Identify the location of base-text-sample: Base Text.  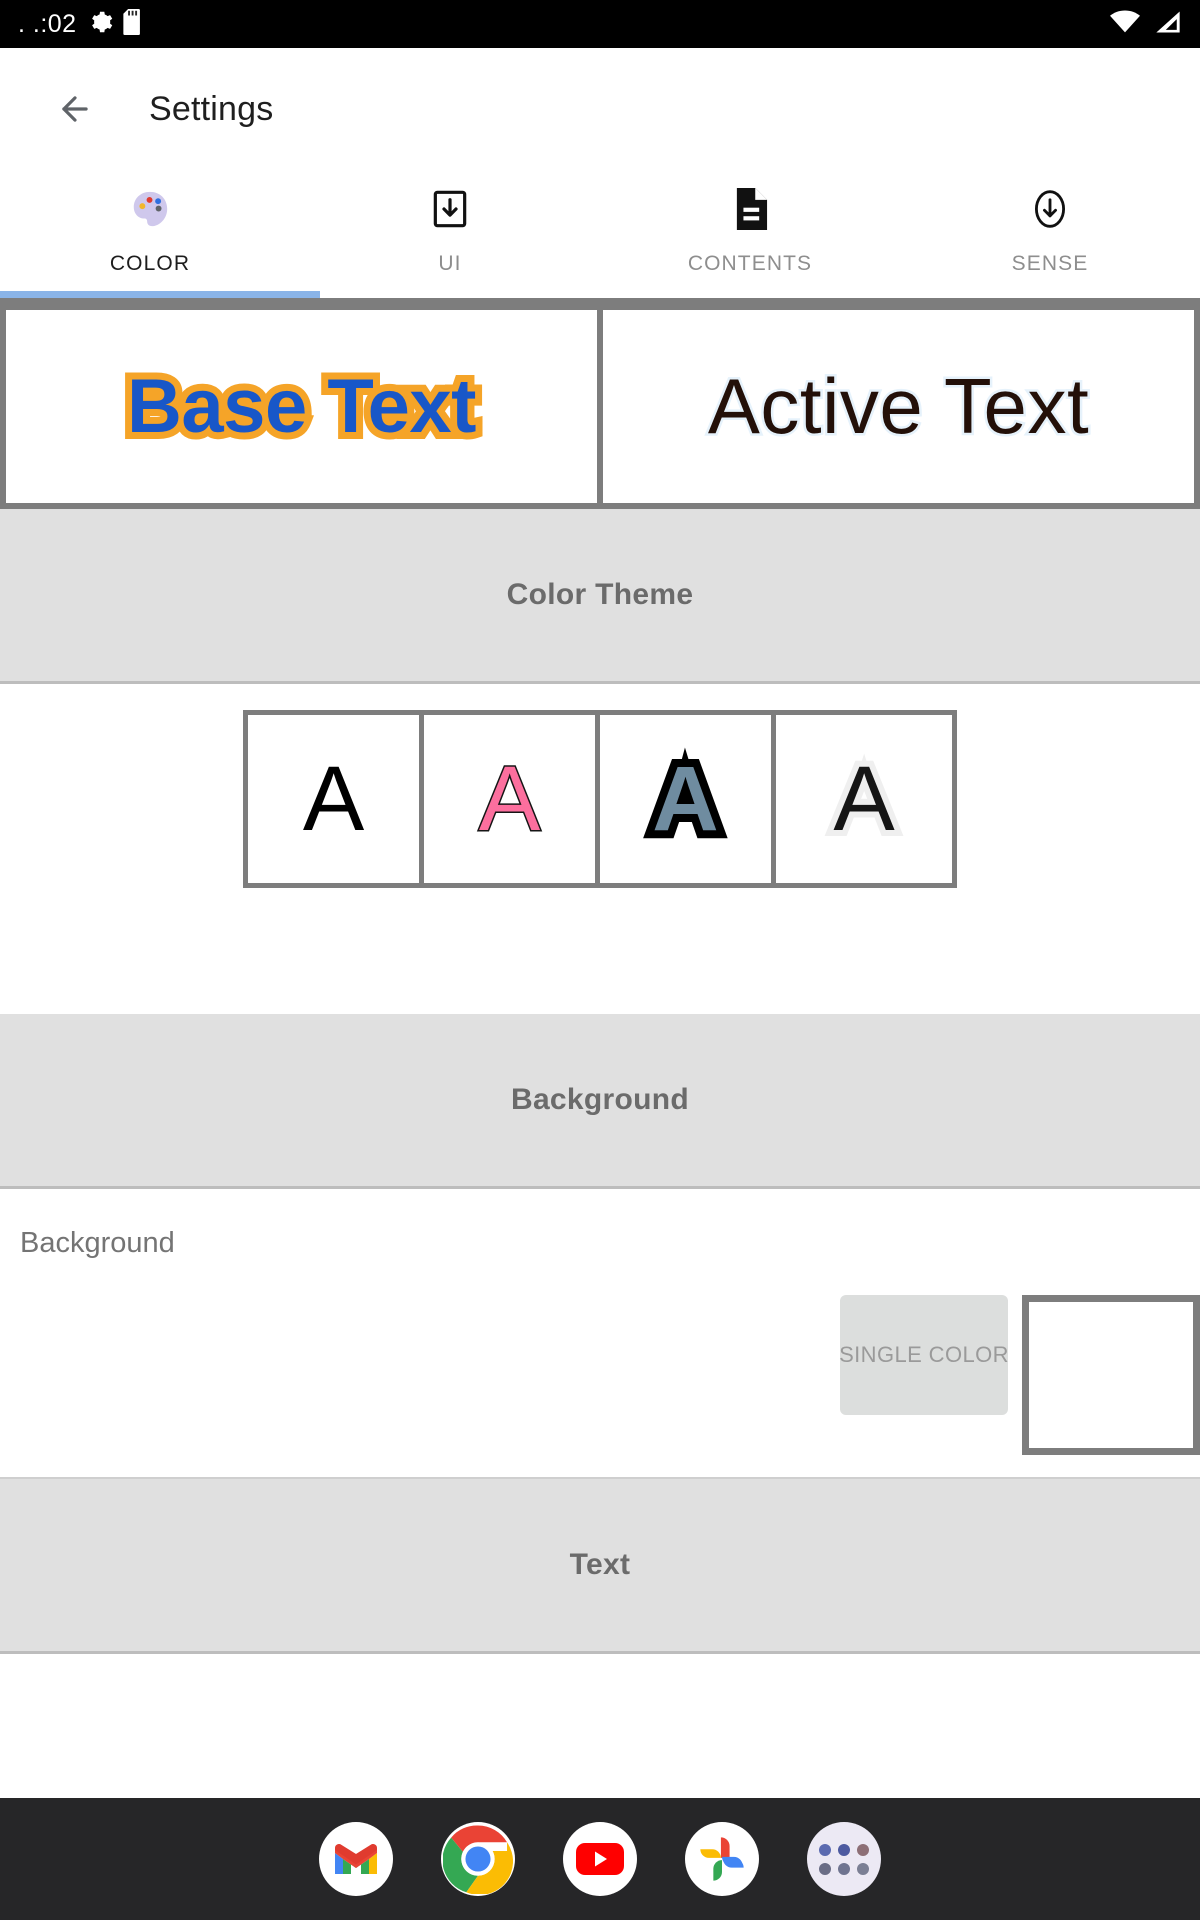
(301, 406).